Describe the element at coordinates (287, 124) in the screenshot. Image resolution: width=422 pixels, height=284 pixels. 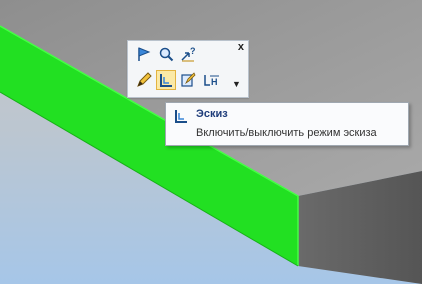
I see `tooltip: Эскиз Включить/выключить режим эскиза` at that location.